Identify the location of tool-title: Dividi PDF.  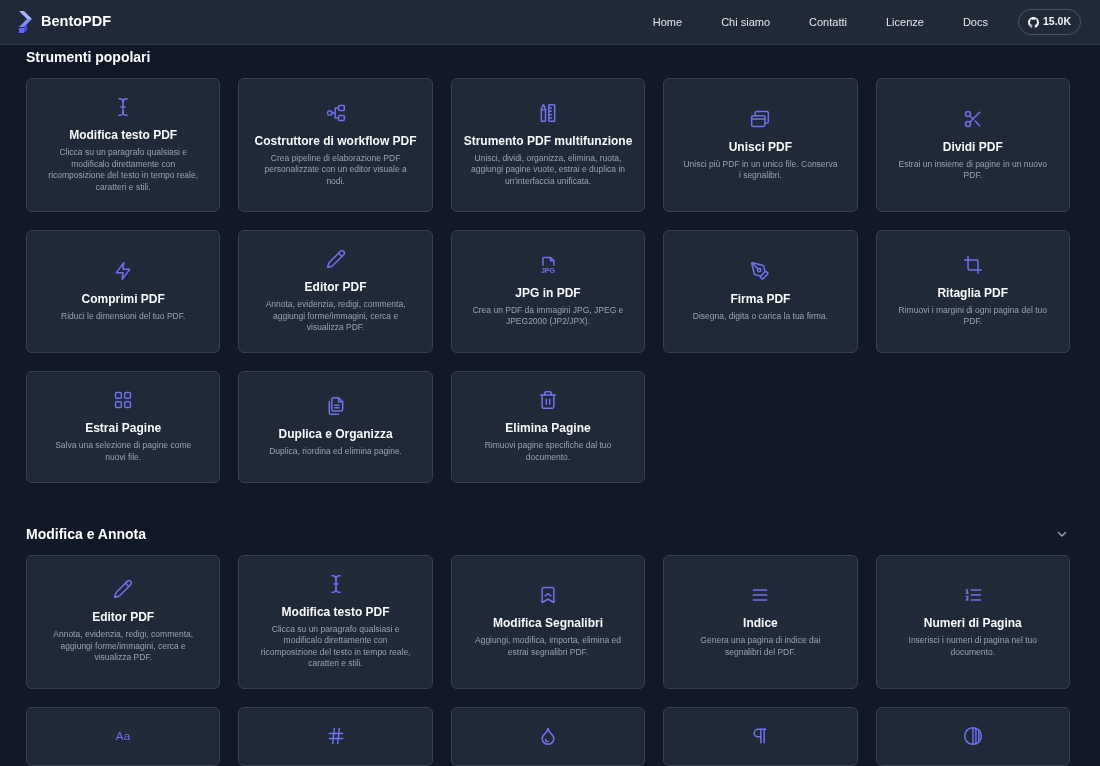
(972, 147).